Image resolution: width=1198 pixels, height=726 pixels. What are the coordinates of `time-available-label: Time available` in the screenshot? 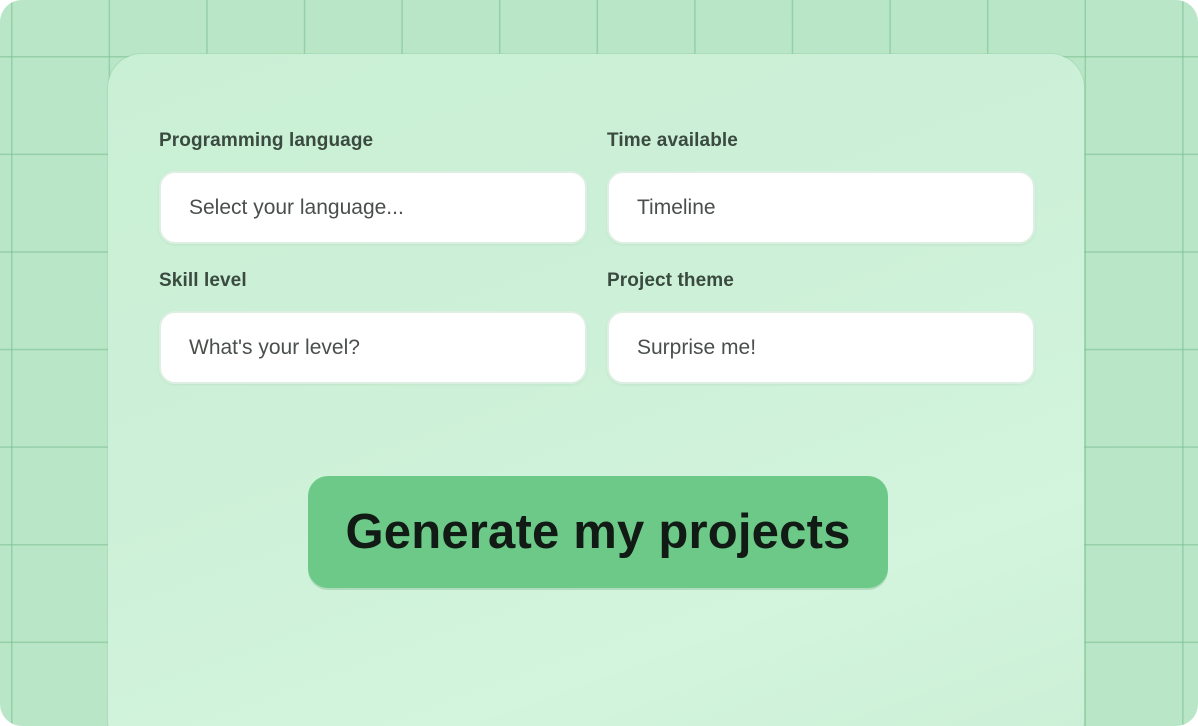 It's located at (672, 140).